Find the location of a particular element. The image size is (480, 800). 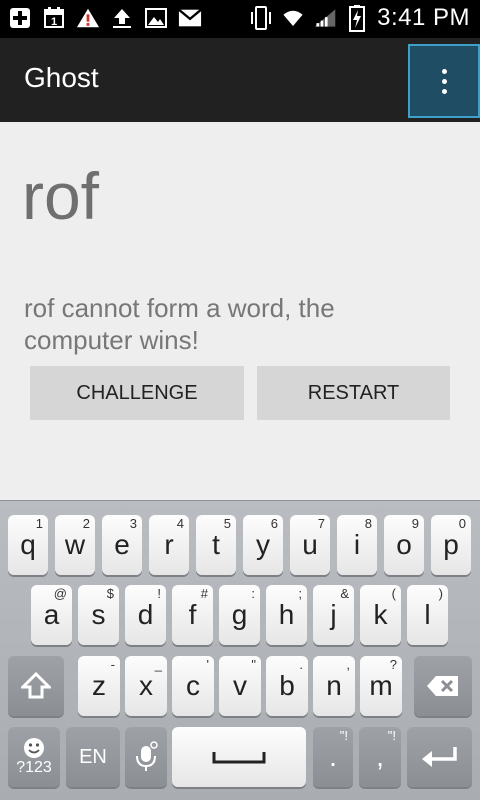

voice-input-key is located at coordinates (146, 757).